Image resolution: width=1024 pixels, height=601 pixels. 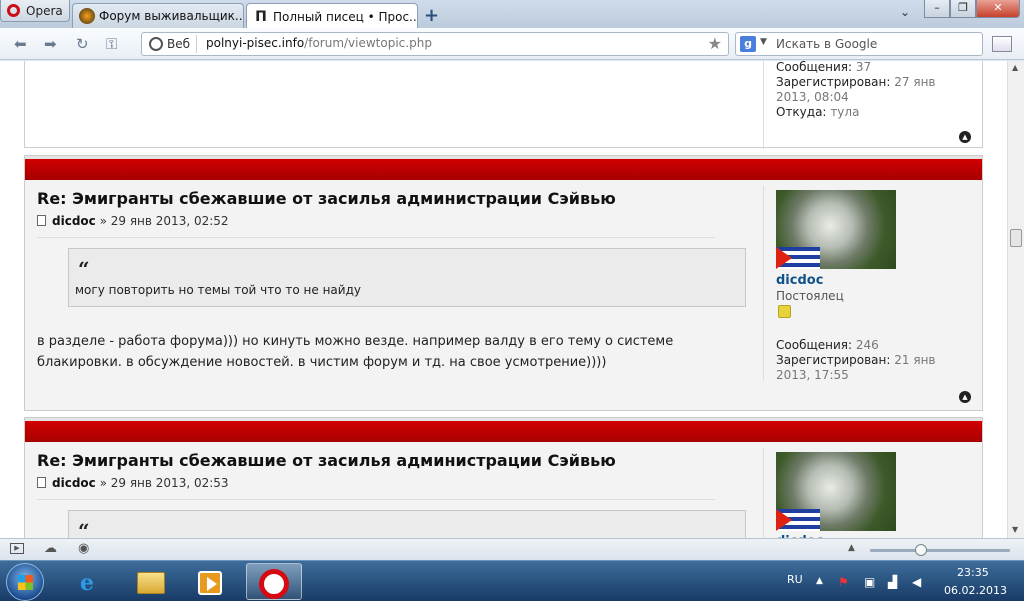 What do you see at coordinates (827, 44) in the screenshot?
I see `search-placeholder: Искать в Google` at bounding box center [827, 44].